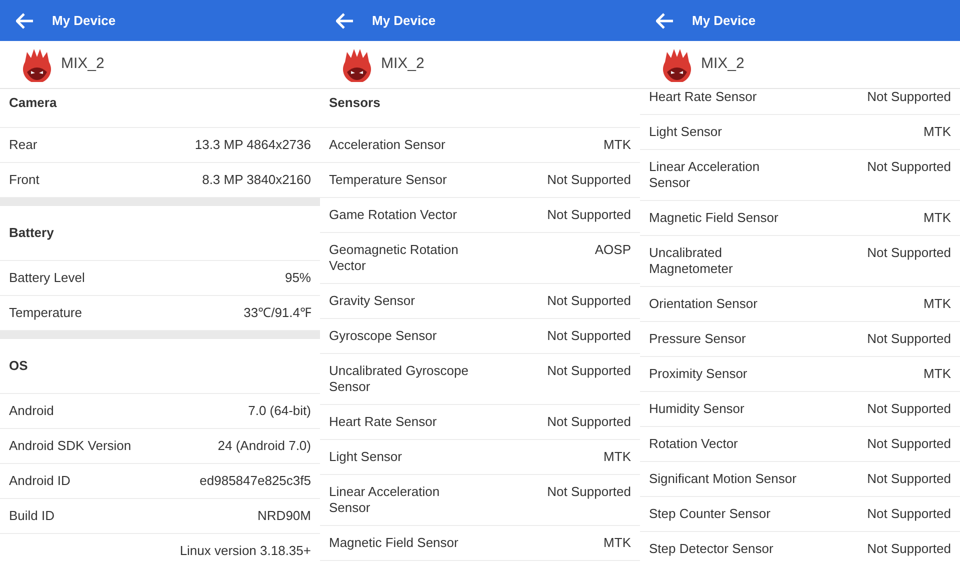 Image resolution: width=960 pixels, height=563 pixels. Describe the element at coordinates (297, 278) in the screenshot. I see `row-value: 95%` at that location.